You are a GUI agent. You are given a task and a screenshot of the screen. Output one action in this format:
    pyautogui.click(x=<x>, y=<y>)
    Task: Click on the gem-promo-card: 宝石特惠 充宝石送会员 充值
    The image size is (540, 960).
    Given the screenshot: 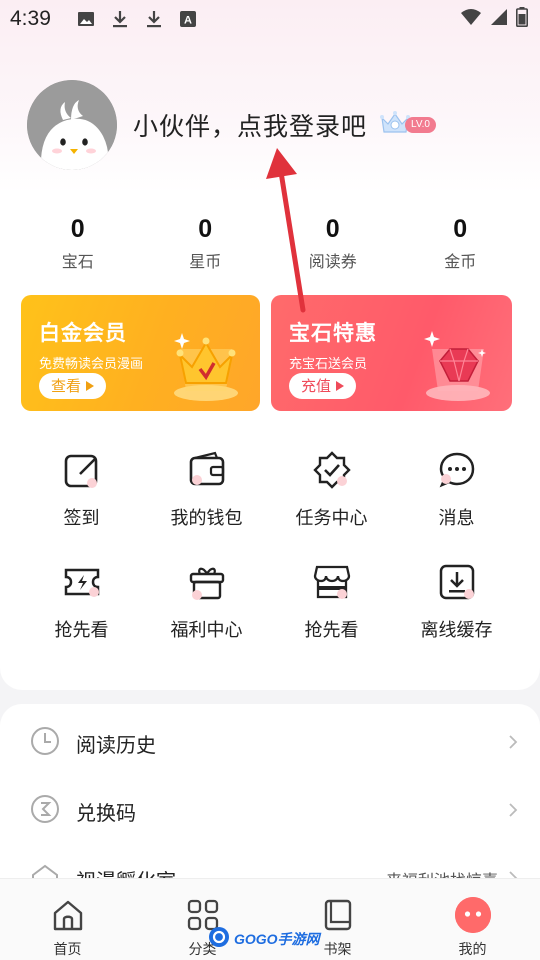 What is the action you would take?
    pyautogui.click(x=391, y=353)
    